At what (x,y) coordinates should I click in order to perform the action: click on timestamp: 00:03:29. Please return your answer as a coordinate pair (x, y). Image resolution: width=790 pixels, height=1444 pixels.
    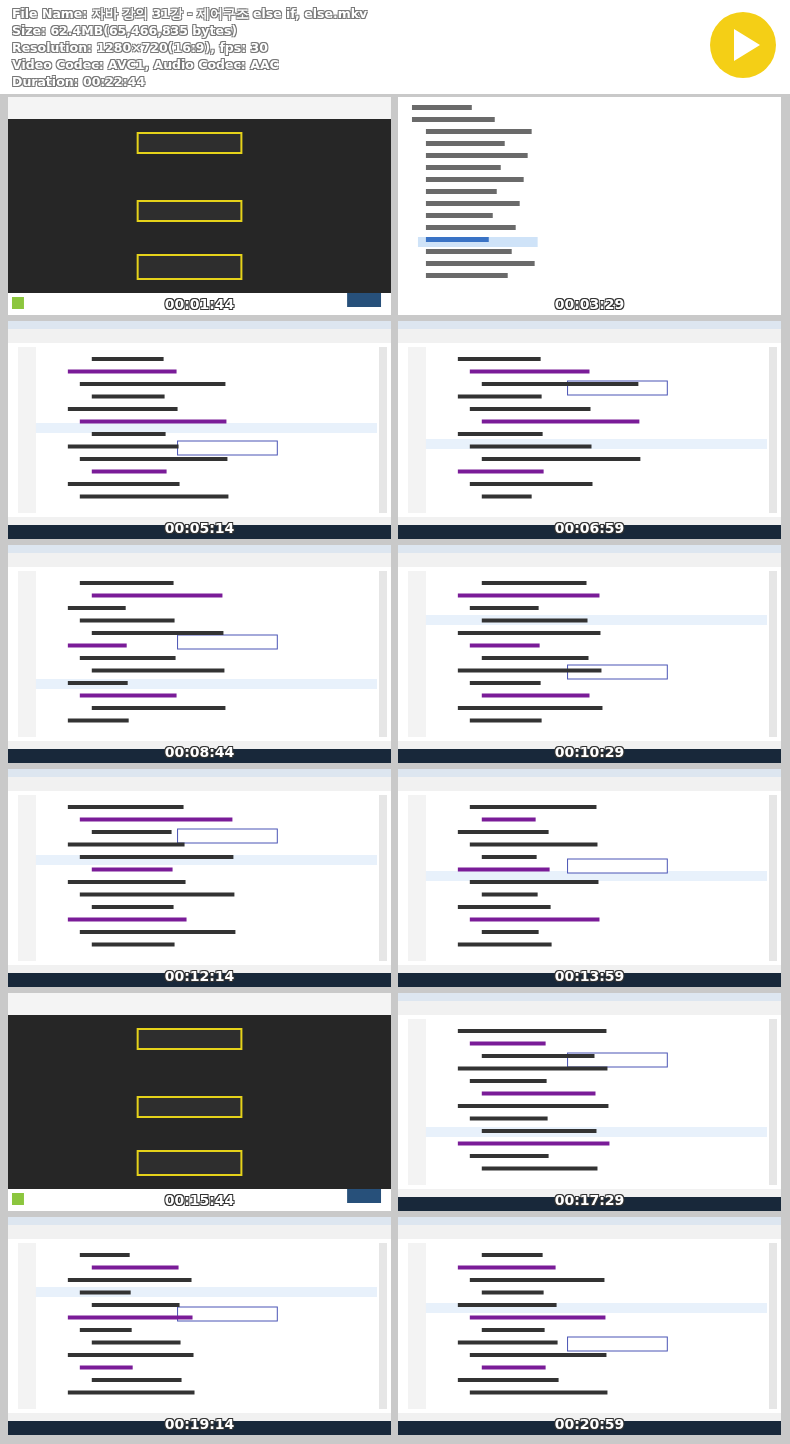
    Looking at the image, I should click on (589, 304).